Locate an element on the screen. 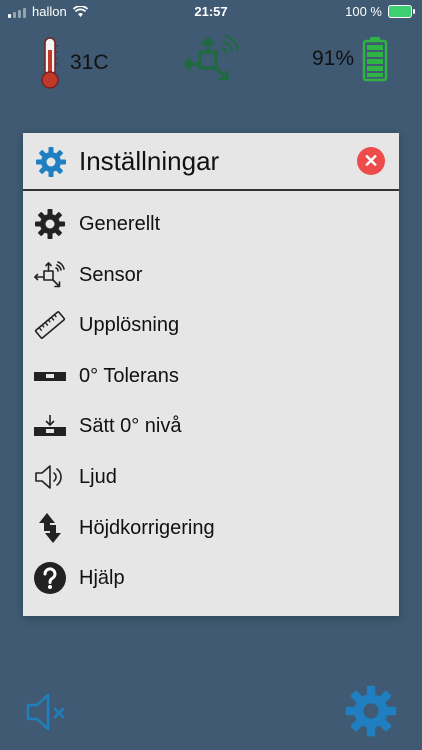 Image resolution: width=422 pixels, height=750 pixels. help-icon is located at coordinates (50, 578).